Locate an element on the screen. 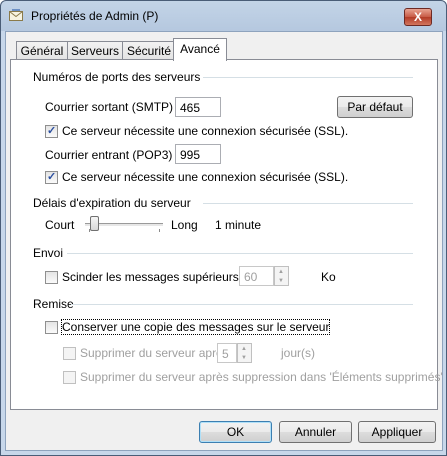  send-group-label: Envoi is located at coordinates (48, 253).